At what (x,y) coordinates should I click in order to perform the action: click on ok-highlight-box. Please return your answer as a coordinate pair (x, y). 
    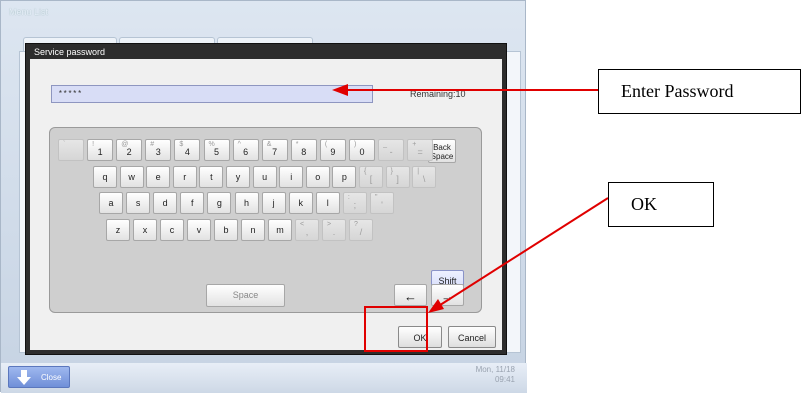
    Looking at the image, I should click on (396, 329).